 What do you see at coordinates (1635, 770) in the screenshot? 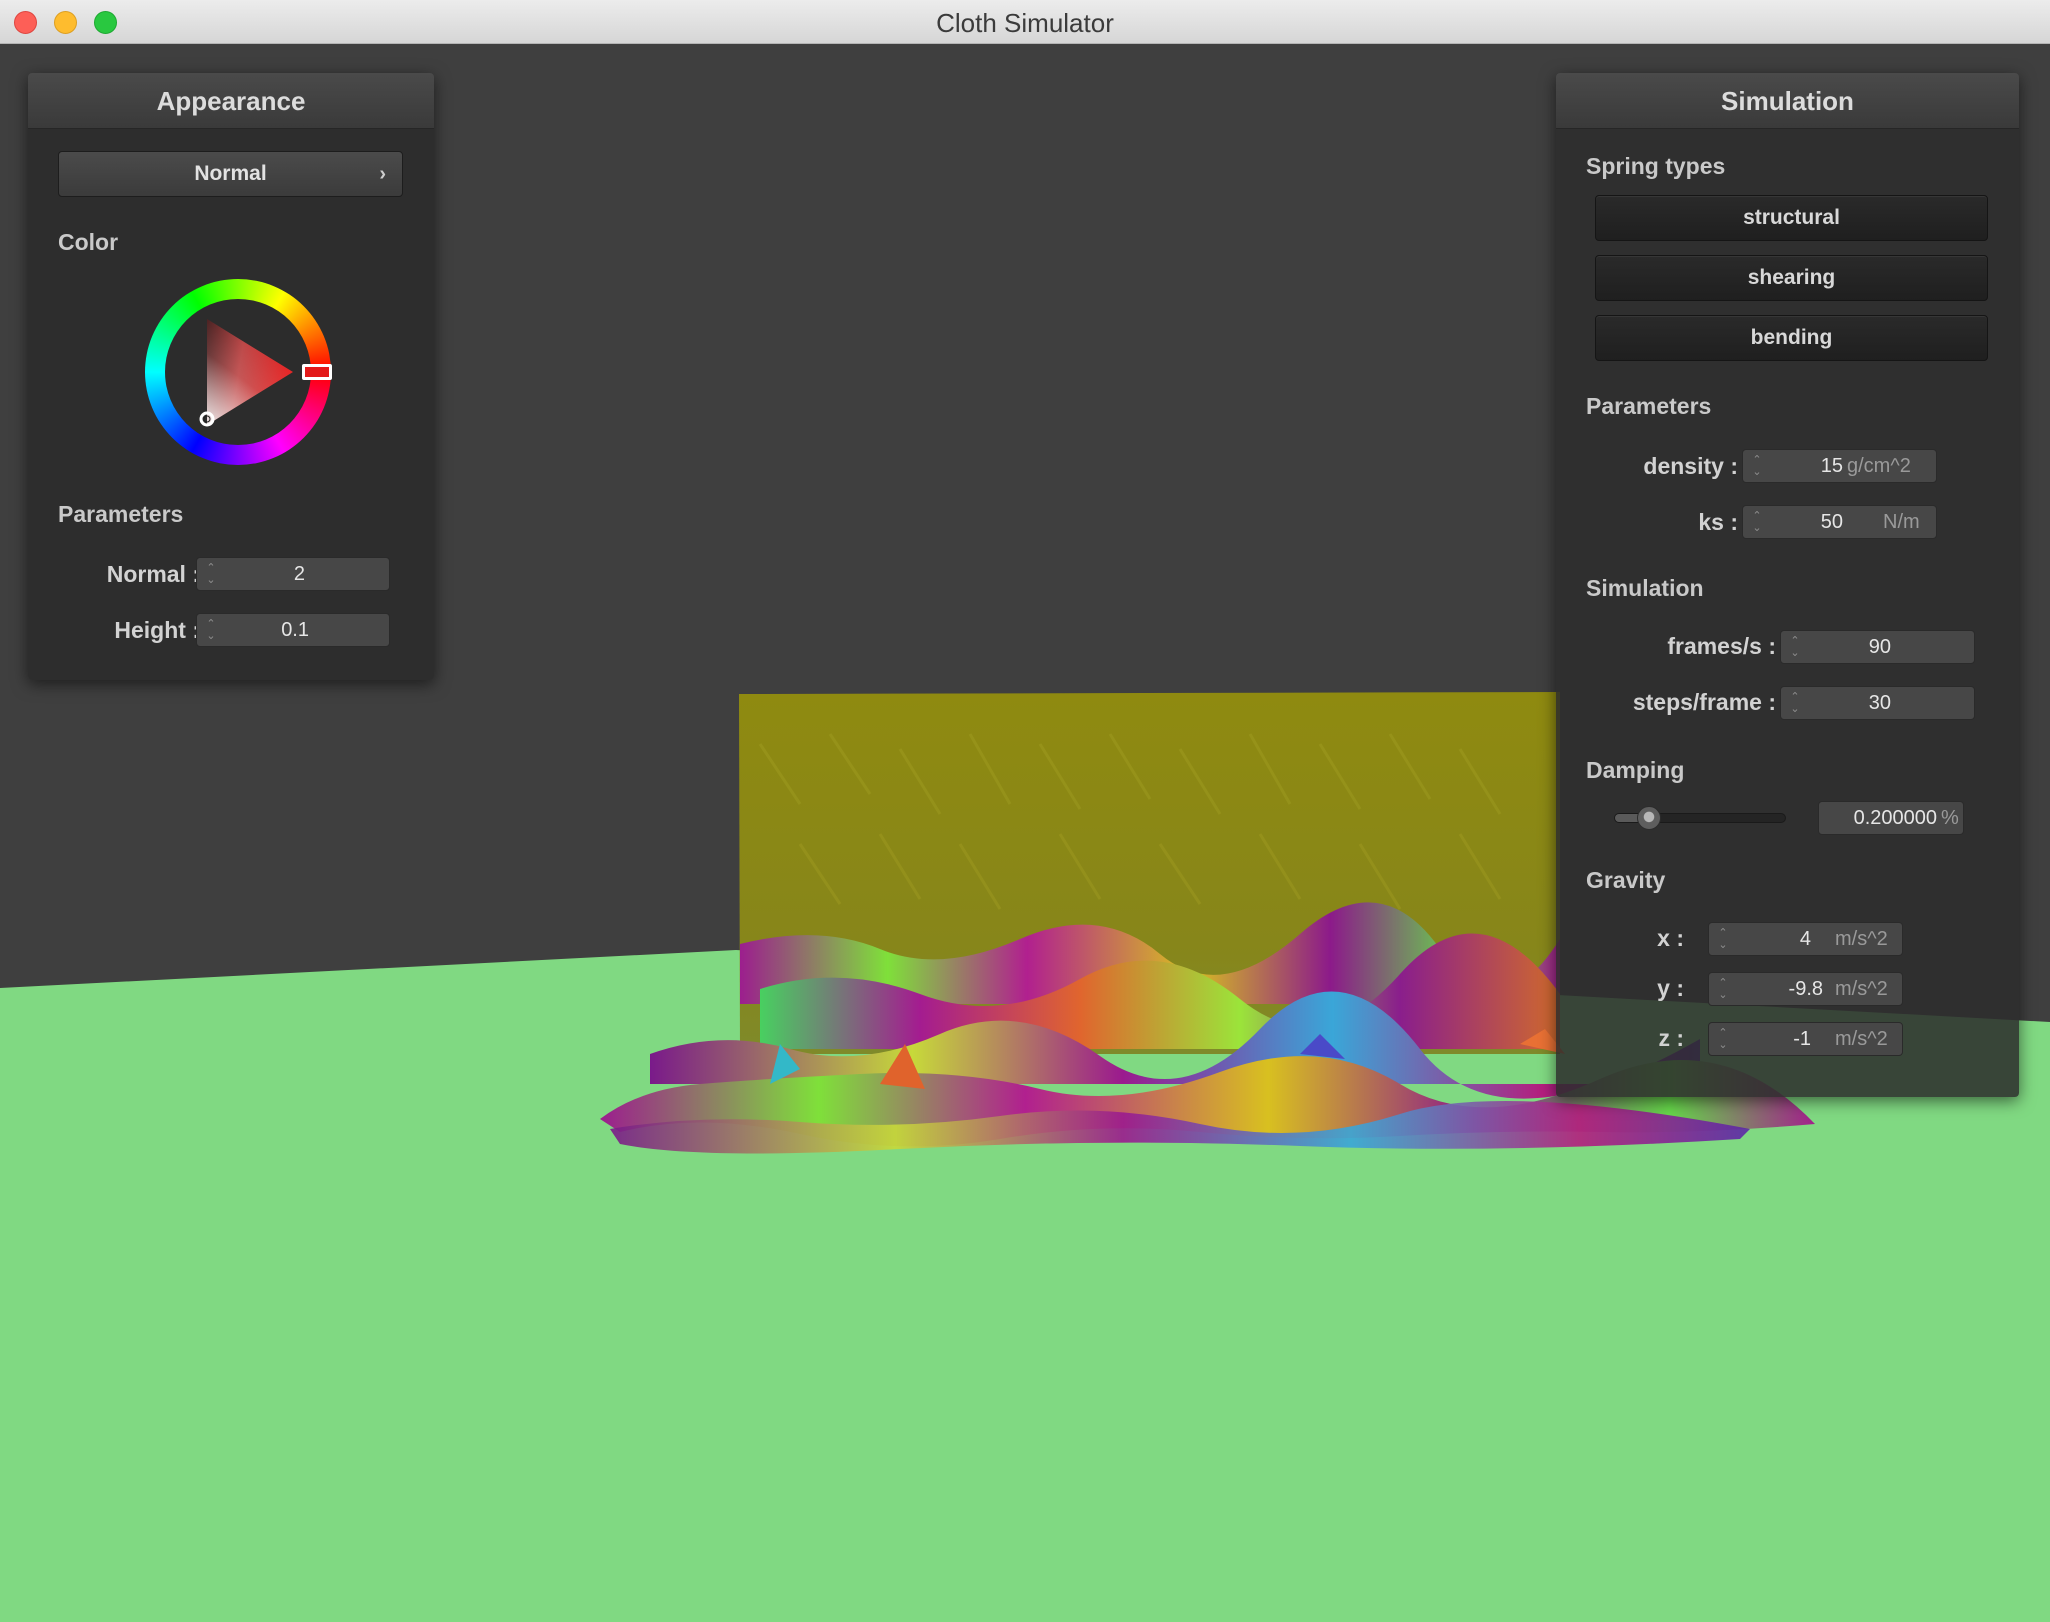
I see `damping-label: Damping` at bounding box center [1635, 770].